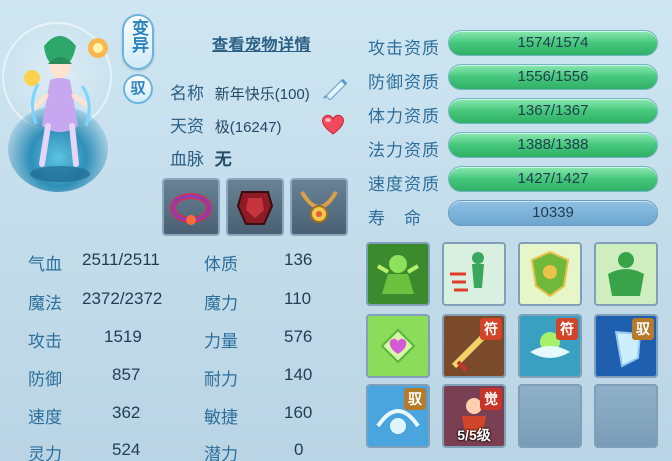 This screenshot has width=672, height=461. What do you see at coordinates (126, 374) in the screenshot?
I see `stat-value: 857` at bounding box center [126, 374].